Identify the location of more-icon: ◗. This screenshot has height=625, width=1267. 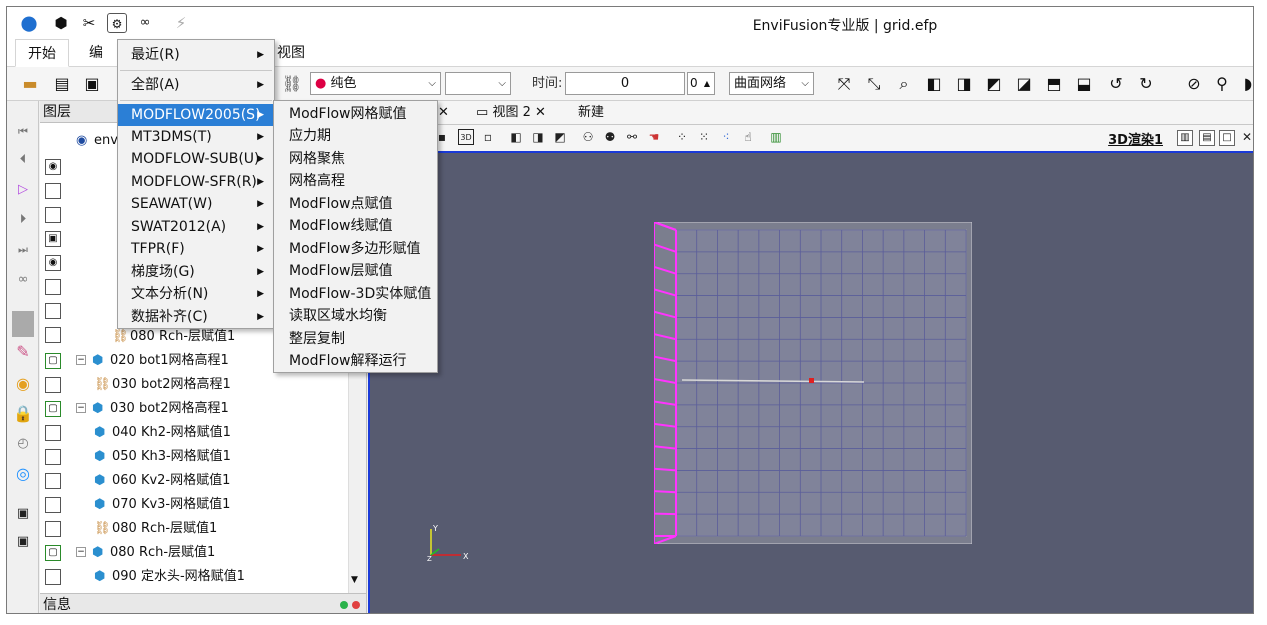
(1245, 84).